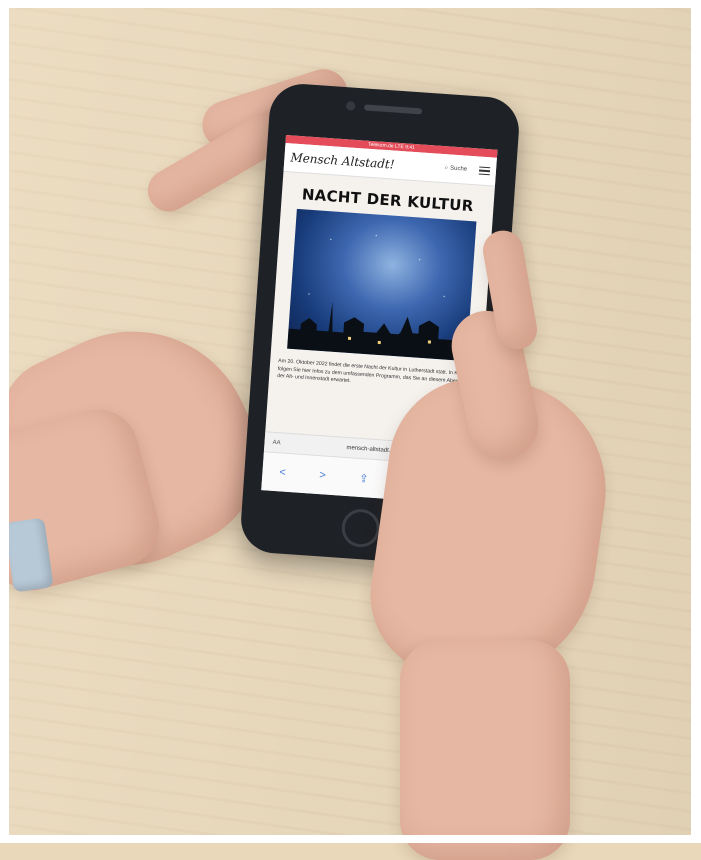  I want to click on front-camera, so click(350, 106).